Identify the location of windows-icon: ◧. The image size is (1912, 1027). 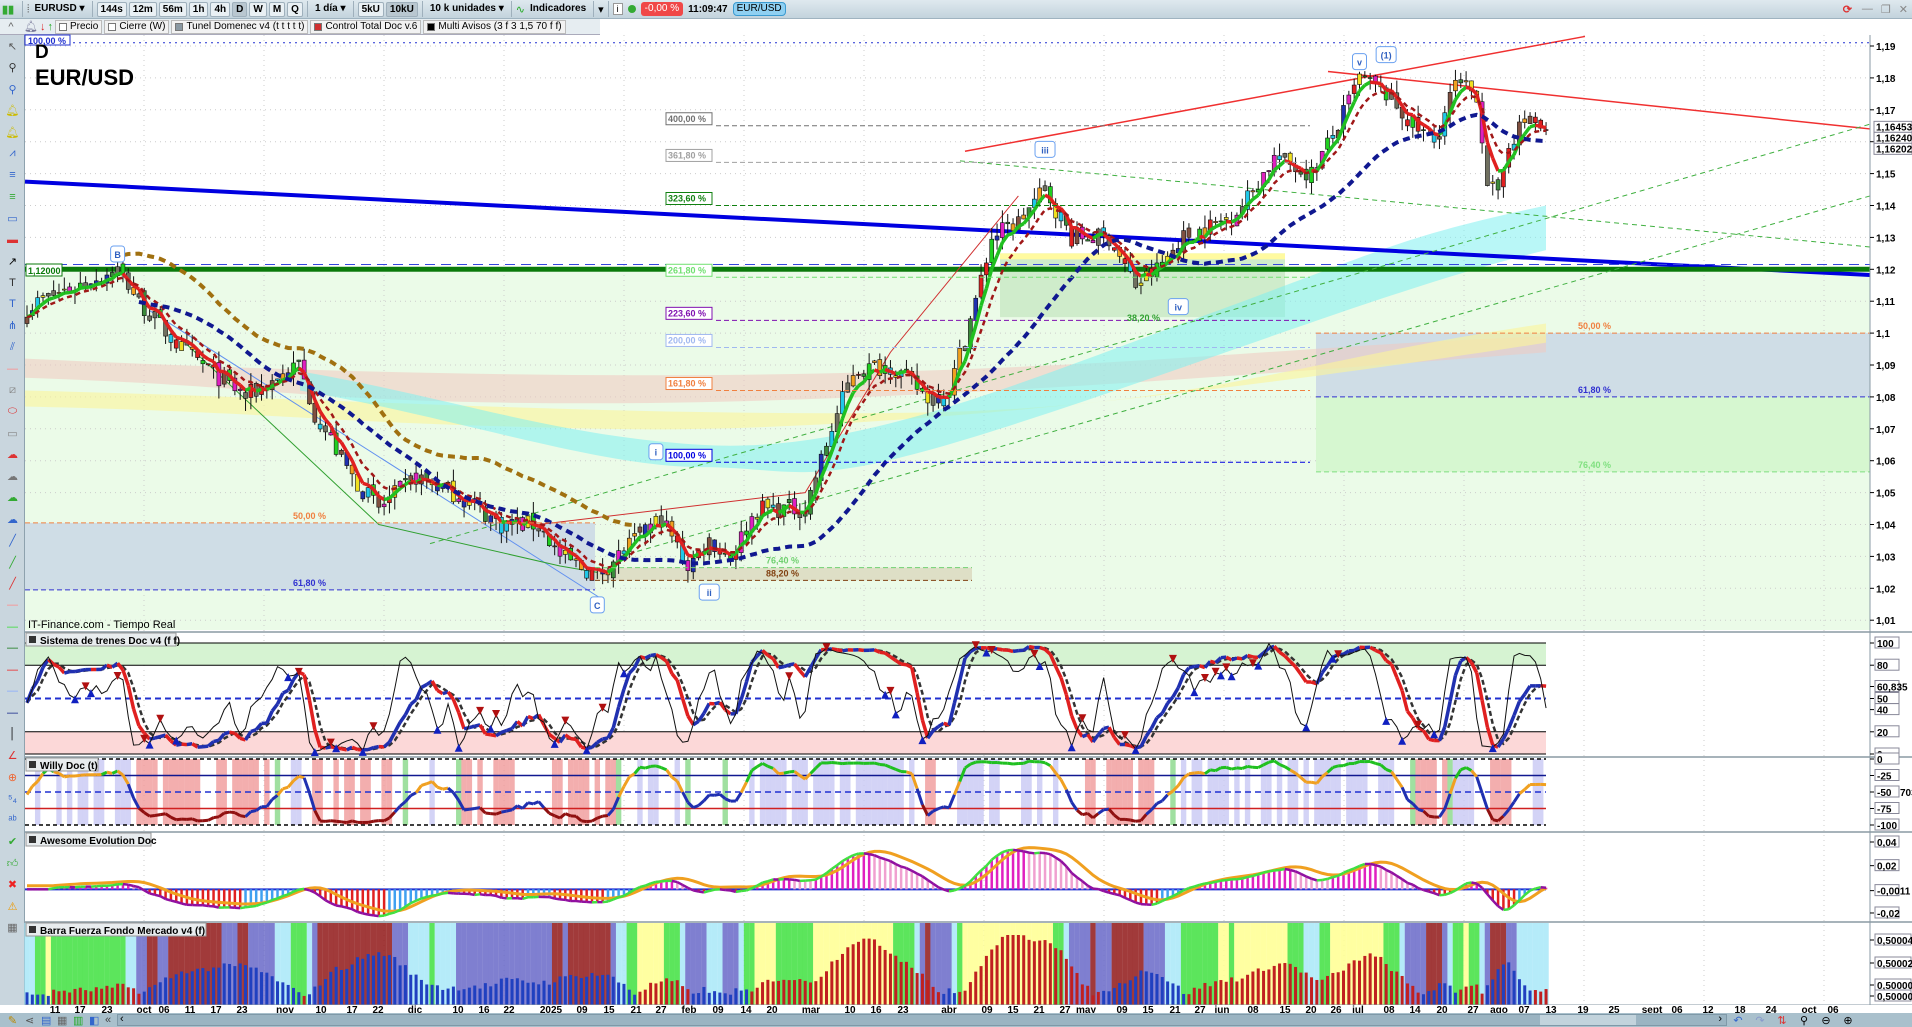
(97, 1020).